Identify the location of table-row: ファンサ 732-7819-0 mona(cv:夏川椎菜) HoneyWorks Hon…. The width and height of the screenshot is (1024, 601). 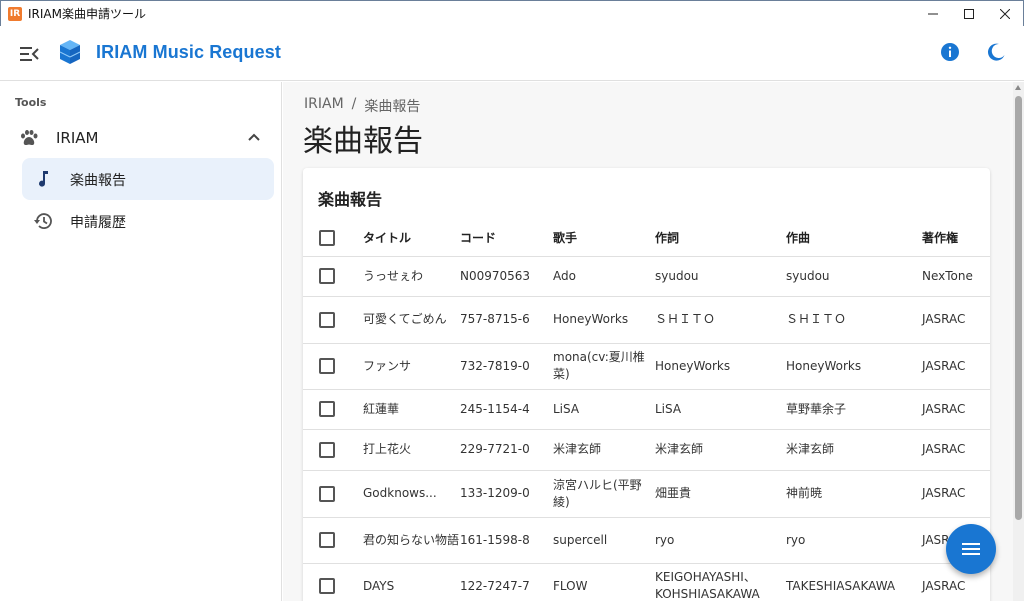
(646, 366).